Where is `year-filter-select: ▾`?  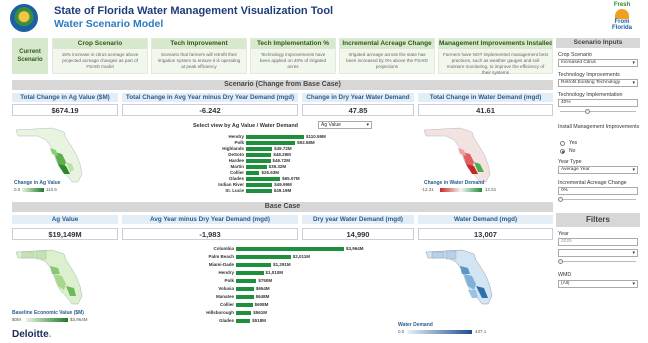 year-filter-select: ▾ is located at coordinates (598, 253).